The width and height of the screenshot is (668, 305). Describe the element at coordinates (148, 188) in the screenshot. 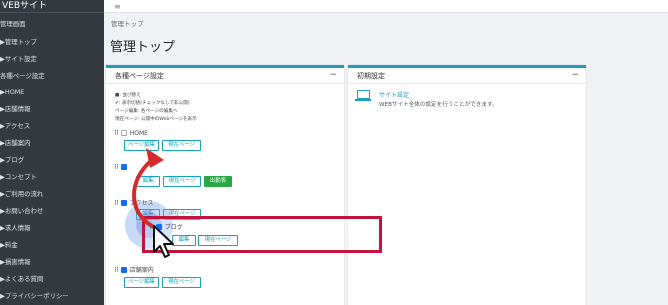

I see `drag-arrow-icon` at that location.